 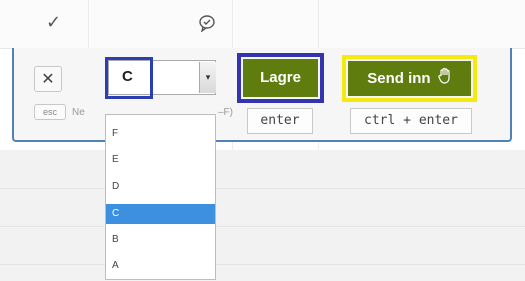 I want to click on close-button: ✕, so click(x=48, y=79).